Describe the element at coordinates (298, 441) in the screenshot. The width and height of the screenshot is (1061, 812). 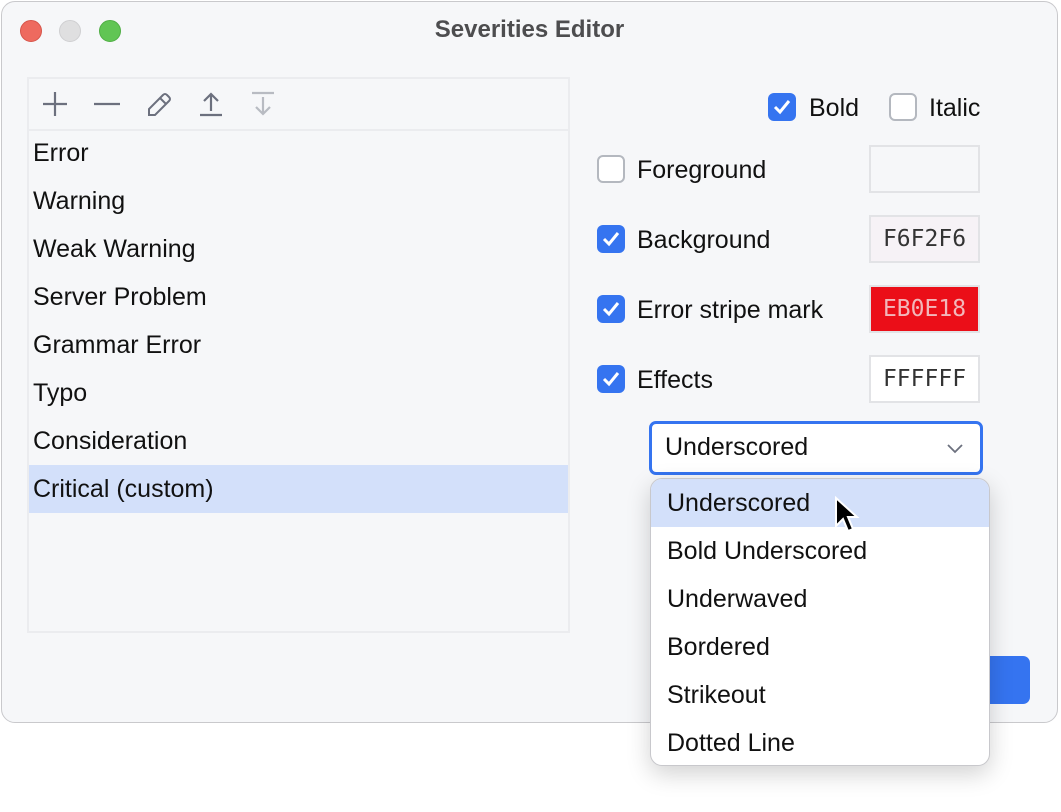
I see `list-item: Consideration` at that location.